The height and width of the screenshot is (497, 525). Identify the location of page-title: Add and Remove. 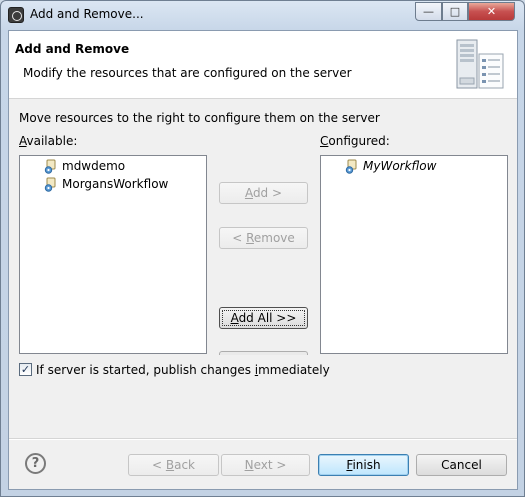
(72, 49).